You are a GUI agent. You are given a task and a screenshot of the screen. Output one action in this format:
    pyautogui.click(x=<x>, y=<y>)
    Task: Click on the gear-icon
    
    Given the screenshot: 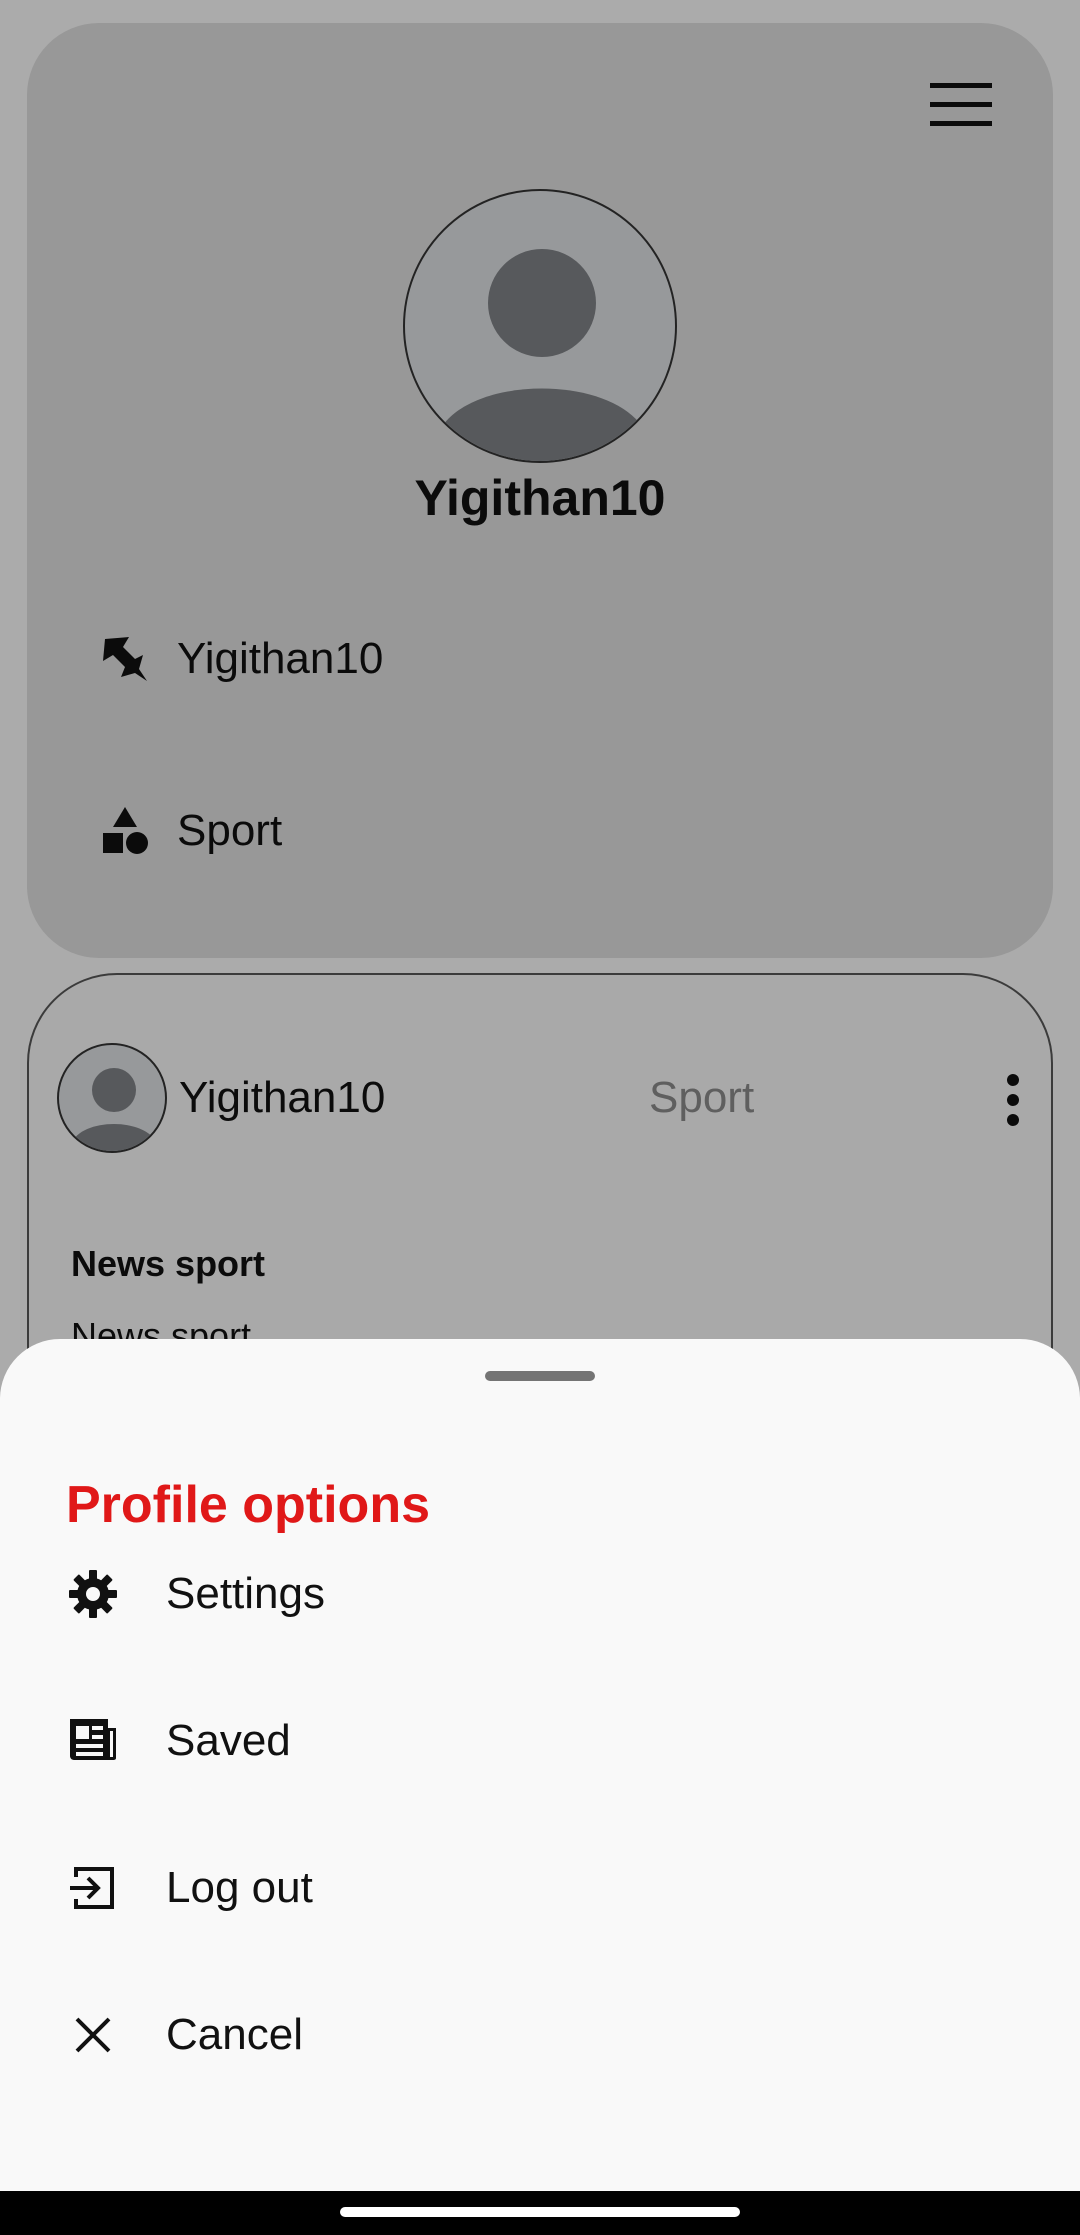 What is the action you would take?
    pyautogui.click(x=93, y=1594)
    